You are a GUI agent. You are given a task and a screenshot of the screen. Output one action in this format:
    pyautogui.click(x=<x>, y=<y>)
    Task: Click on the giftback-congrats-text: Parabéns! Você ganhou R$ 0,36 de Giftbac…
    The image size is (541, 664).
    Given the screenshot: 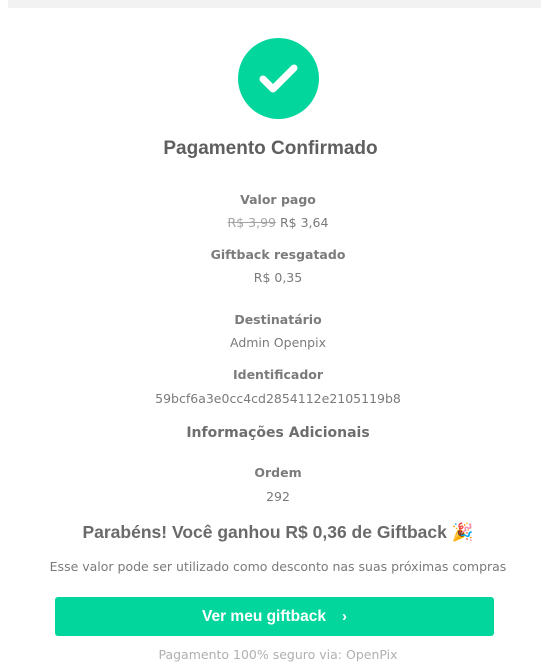 What is the action you would take?
    pyautogui.click(x=264, y=532)
    